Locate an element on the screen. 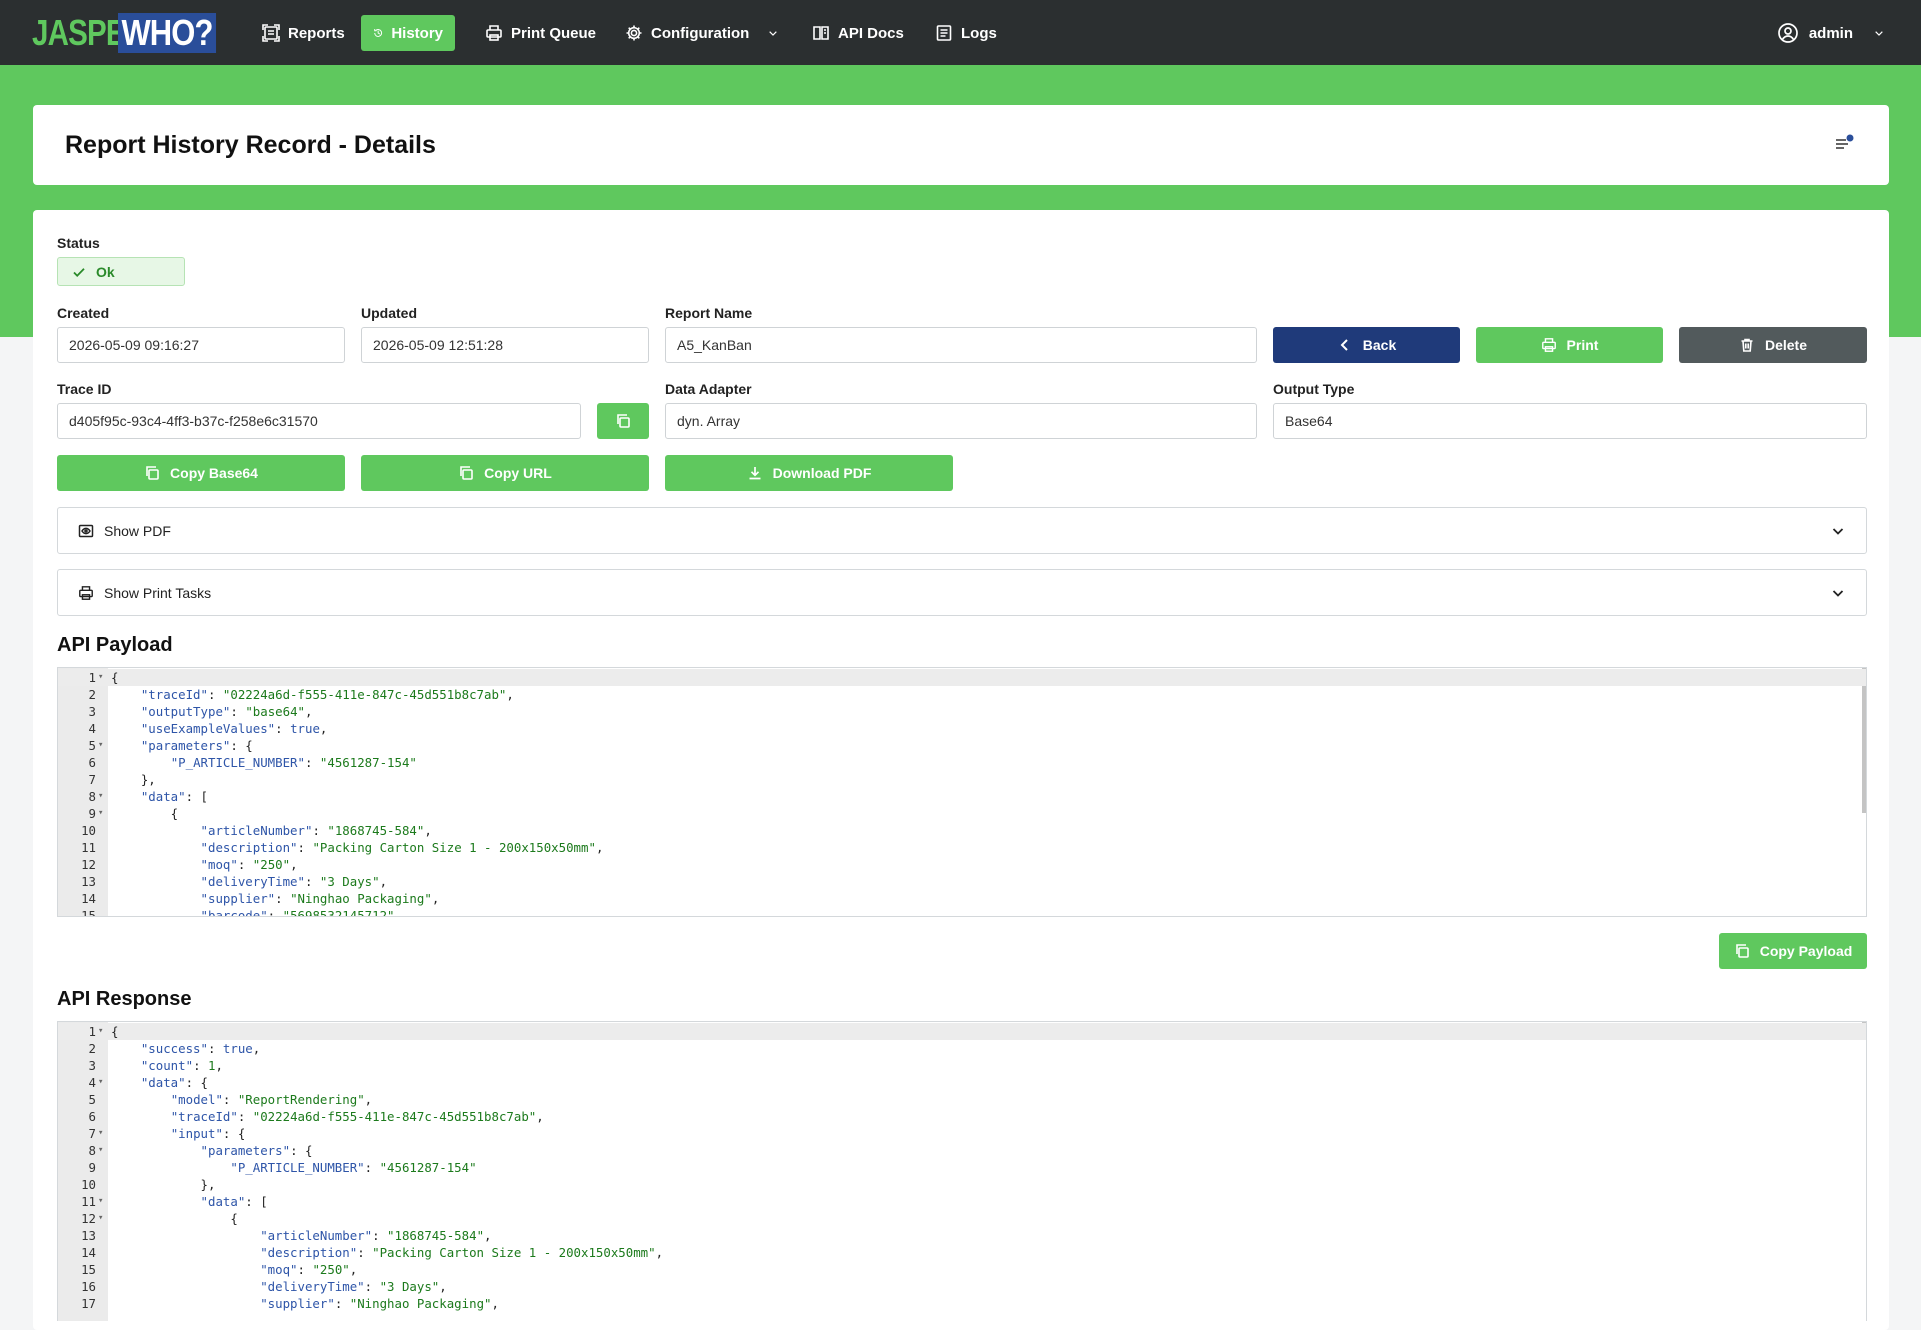  line-number: 8 is located at coordinates (92, 1150).